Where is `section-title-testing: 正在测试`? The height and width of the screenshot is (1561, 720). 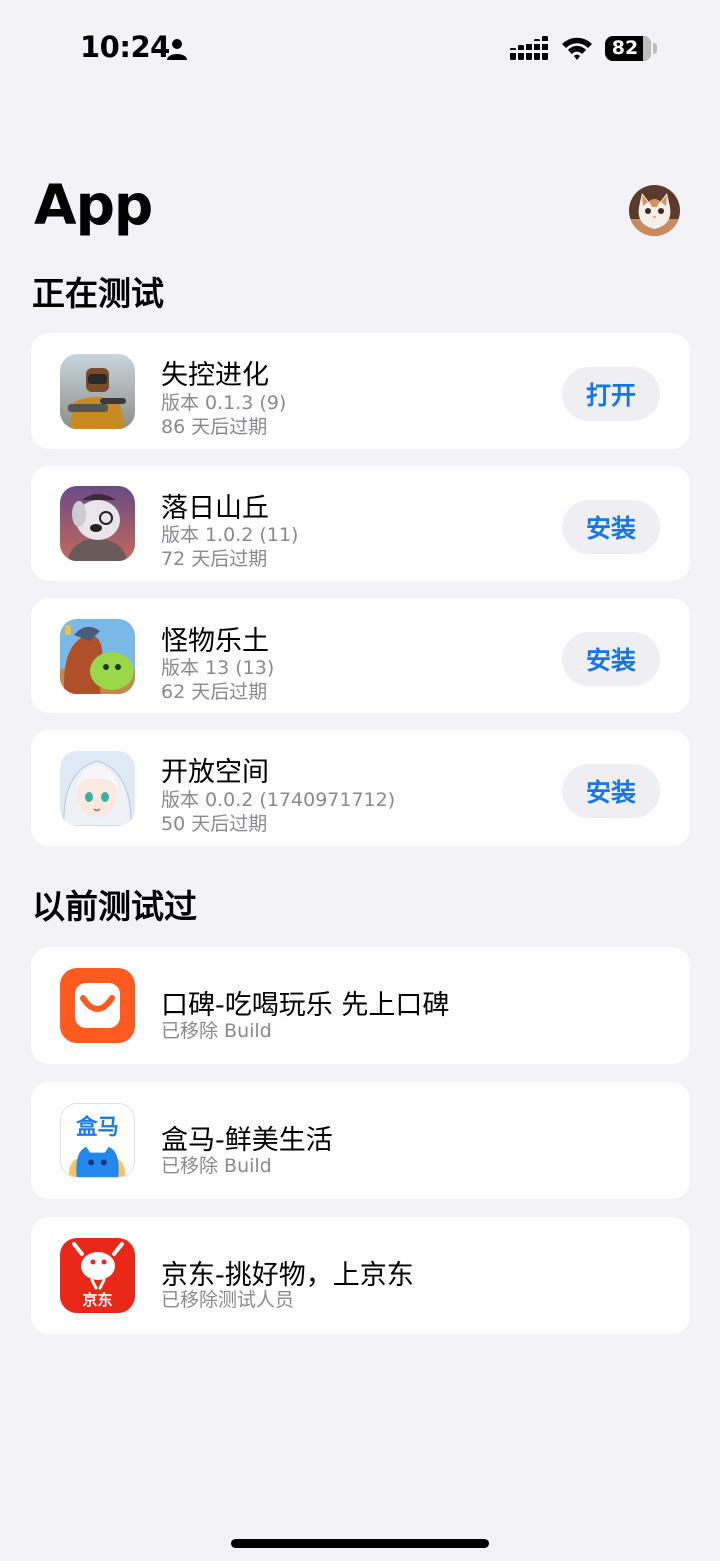
section-title-testing: 正在测试 is located at coordinates (98, 293).